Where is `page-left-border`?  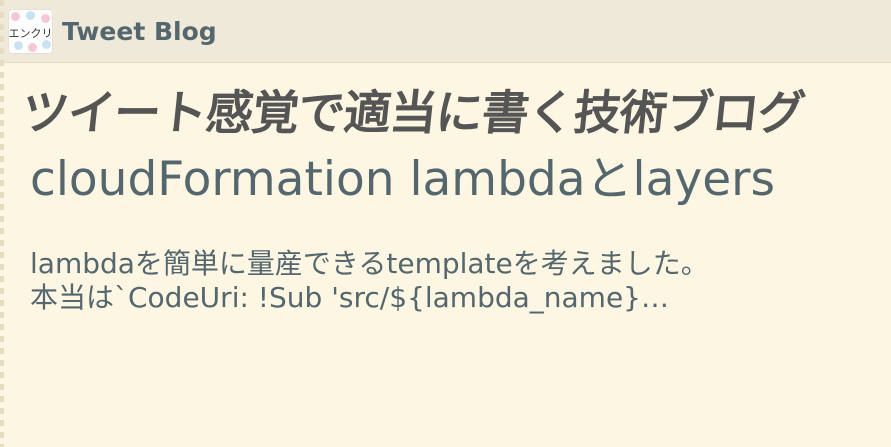
page-left-border is located at coordinates (2, 223).